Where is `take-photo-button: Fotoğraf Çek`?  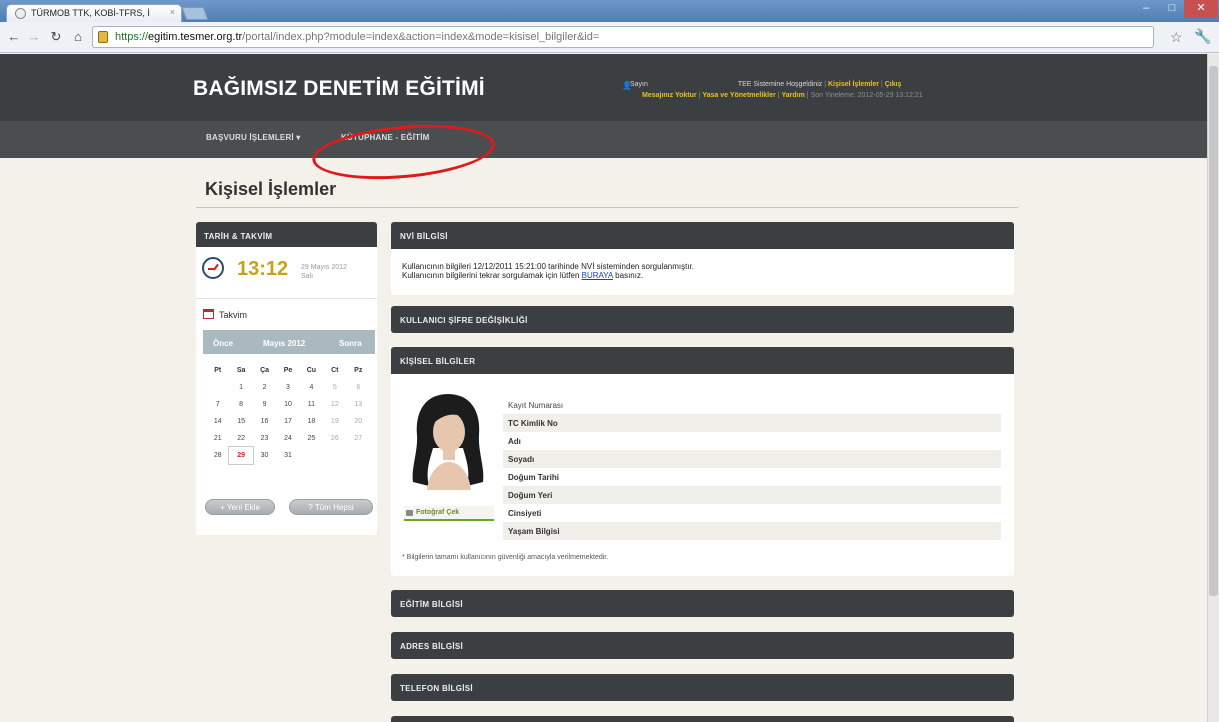 take-photo-button: Fotoğraf Çek is located at coordinates (449, 513).